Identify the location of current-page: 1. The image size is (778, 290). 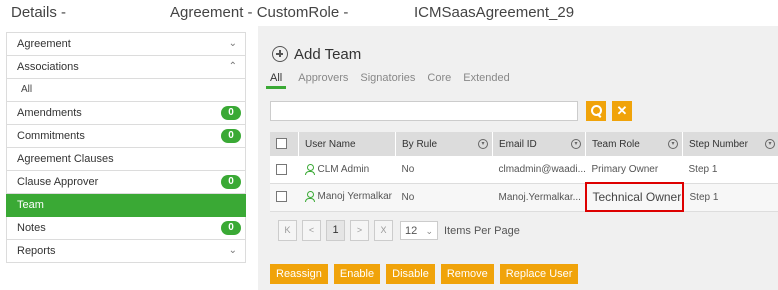
(335, 230).